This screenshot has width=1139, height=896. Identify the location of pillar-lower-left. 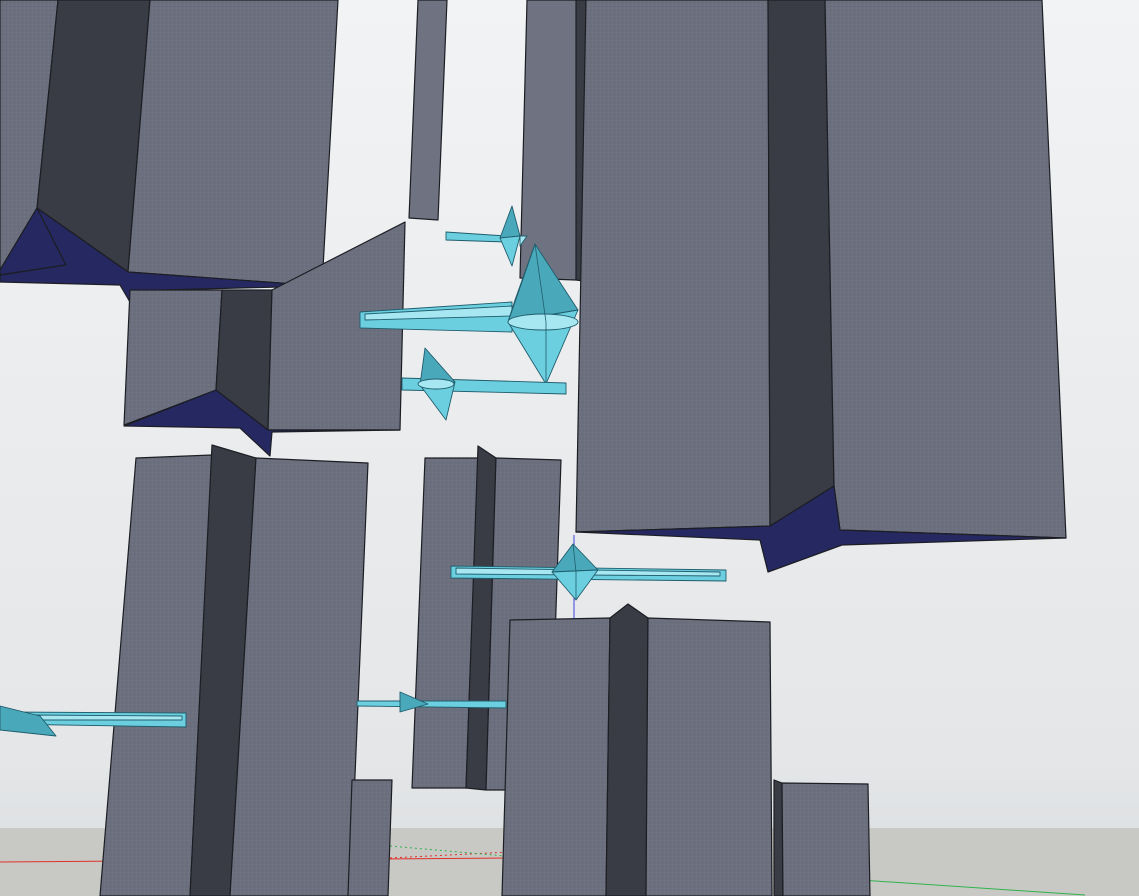
(234, 670).